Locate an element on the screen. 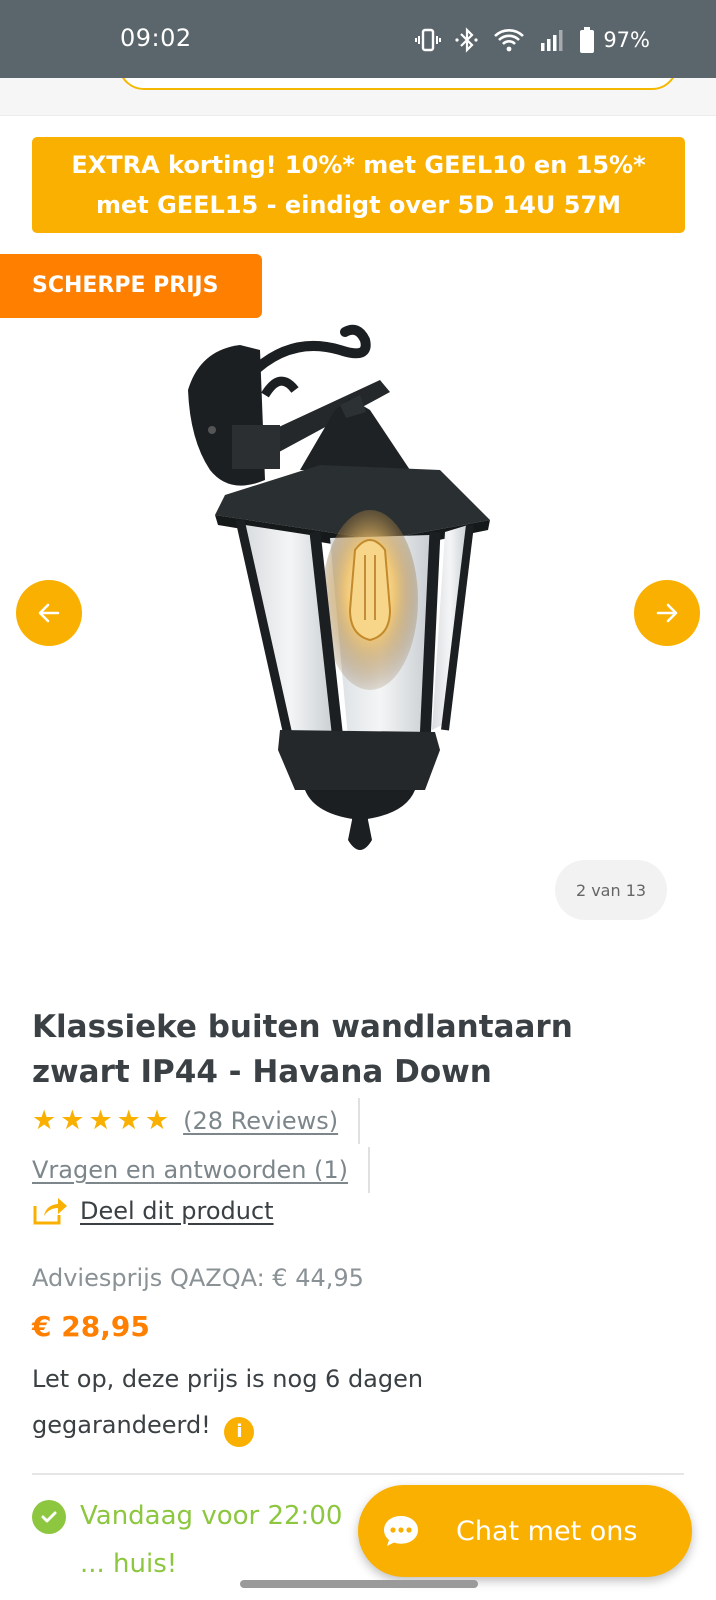  vibrate-icon is located at coordinates (428, 40).